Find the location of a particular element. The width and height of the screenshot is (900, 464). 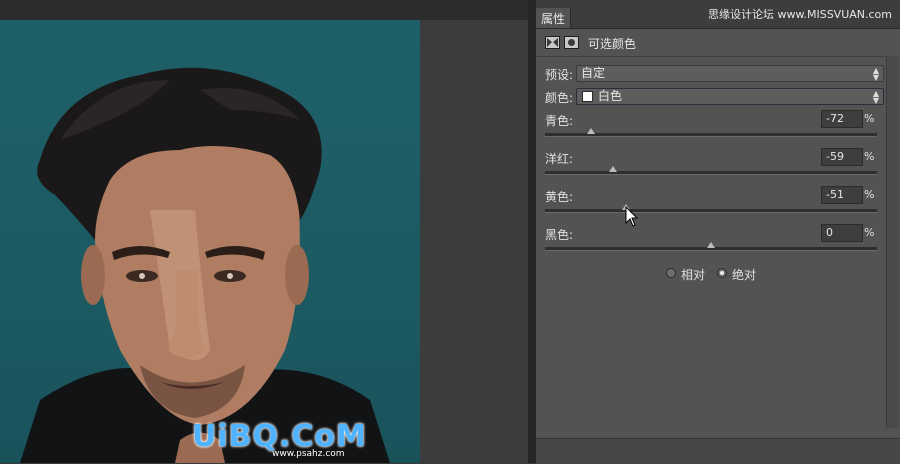

panel-divider is located at coordinates (532, 231).